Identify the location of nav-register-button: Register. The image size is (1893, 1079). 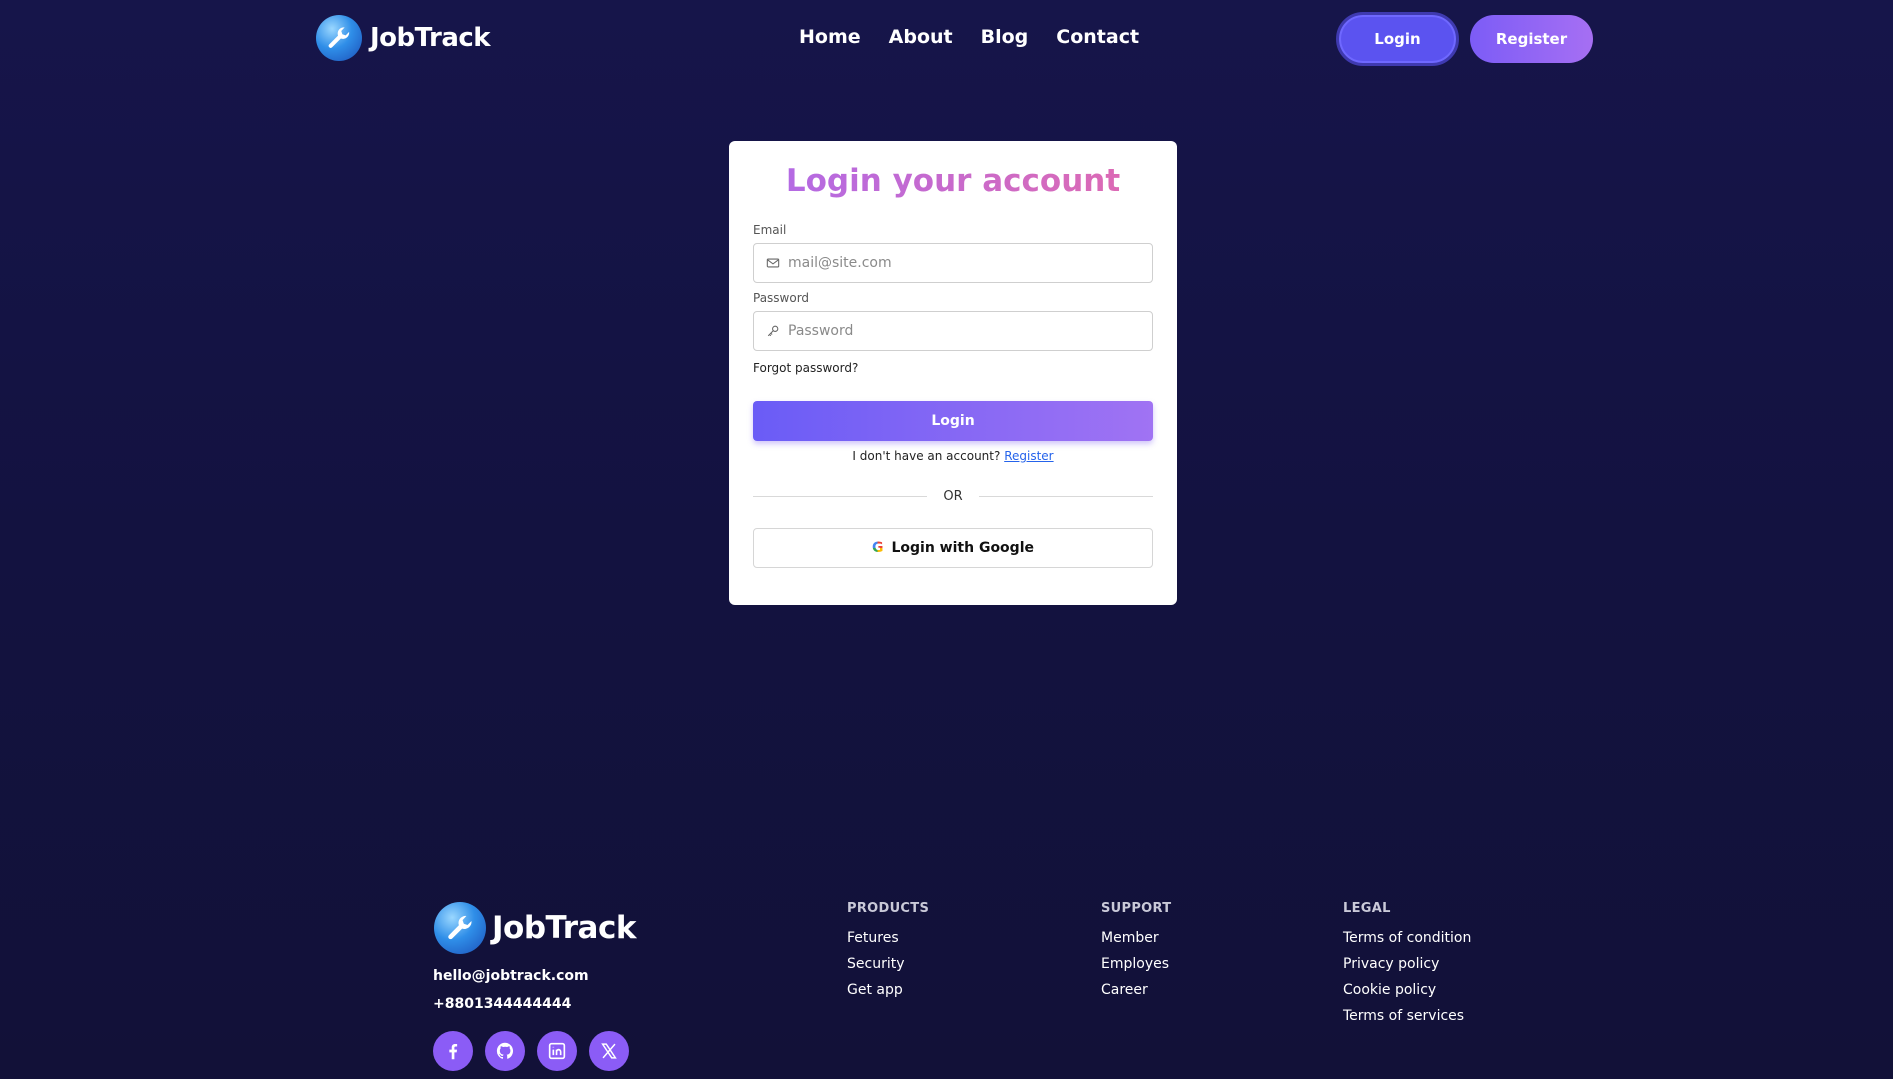
(1531, 39).